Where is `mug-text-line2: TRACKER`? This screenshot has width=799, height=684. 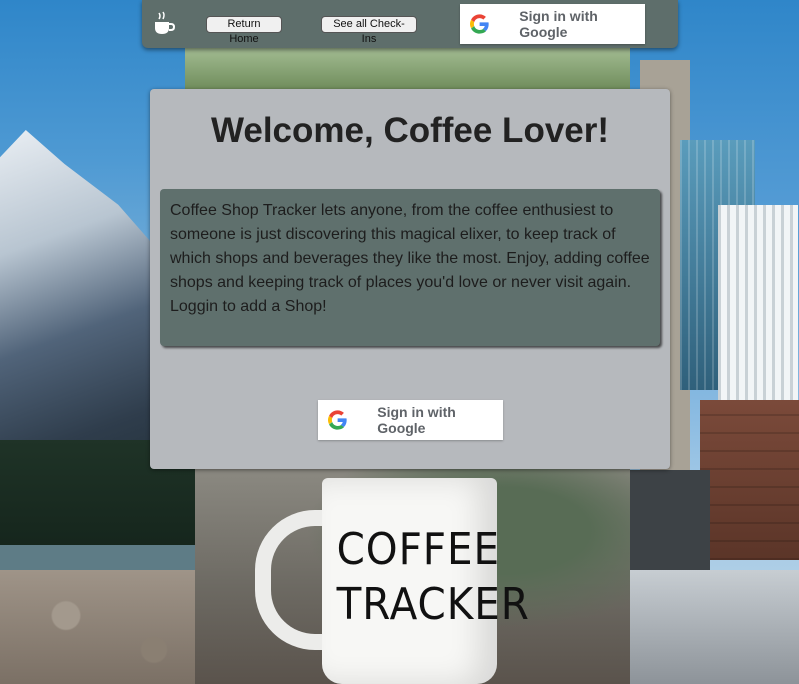 mug-text-line2: TRACKER is located at coordinates (433, 604).